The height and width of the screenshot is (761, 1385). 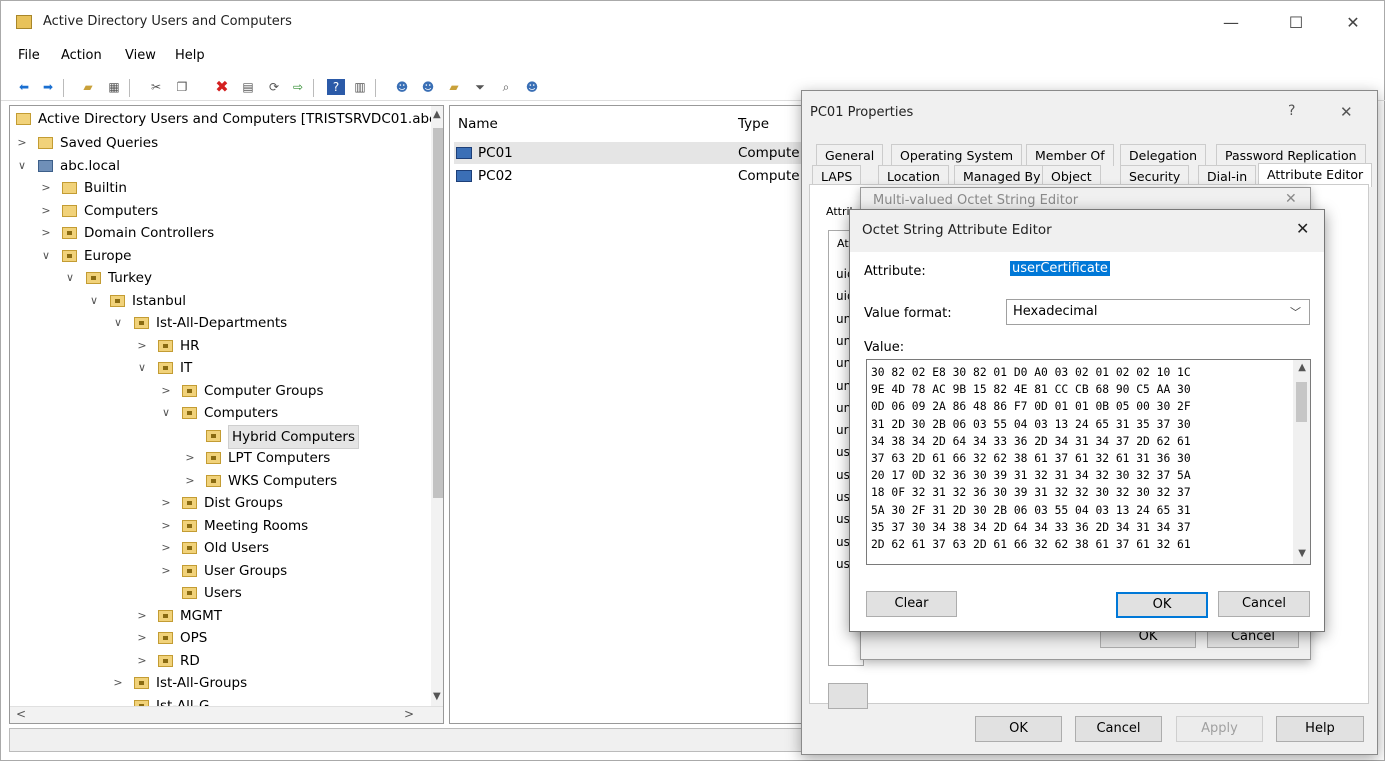 I want to click on show-console-tree-icon: ▦, so click(x=114, y=87).